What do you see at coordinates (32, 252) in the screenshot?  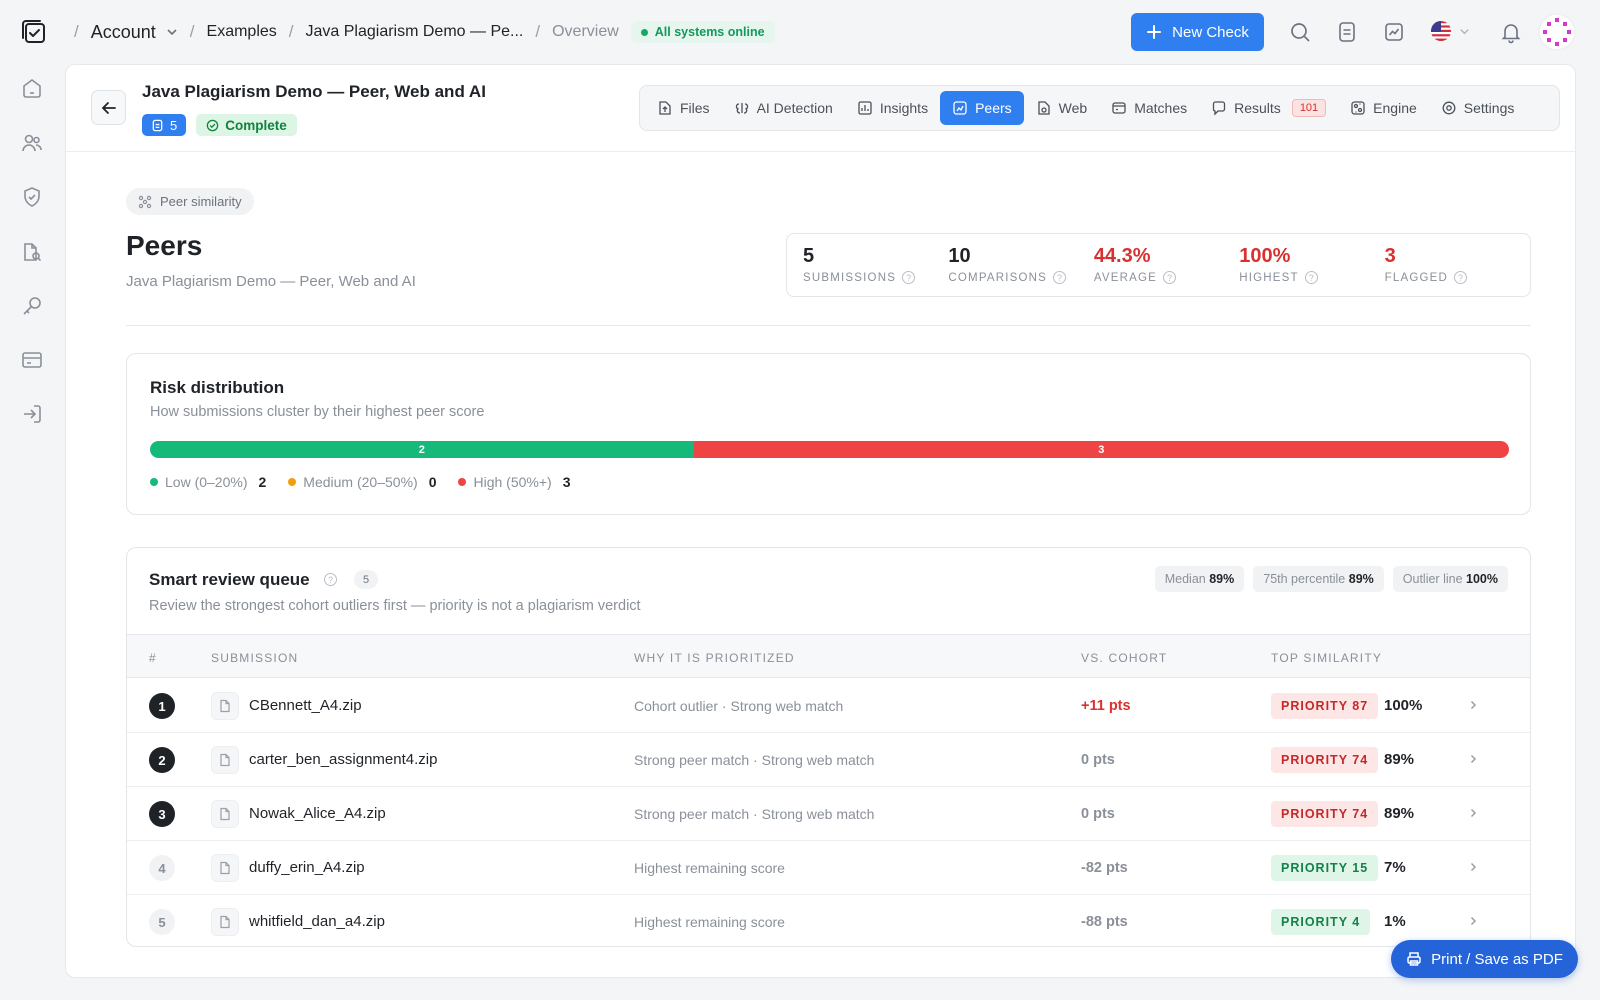 I see `reports-icon` at bounding box center [32, 252].